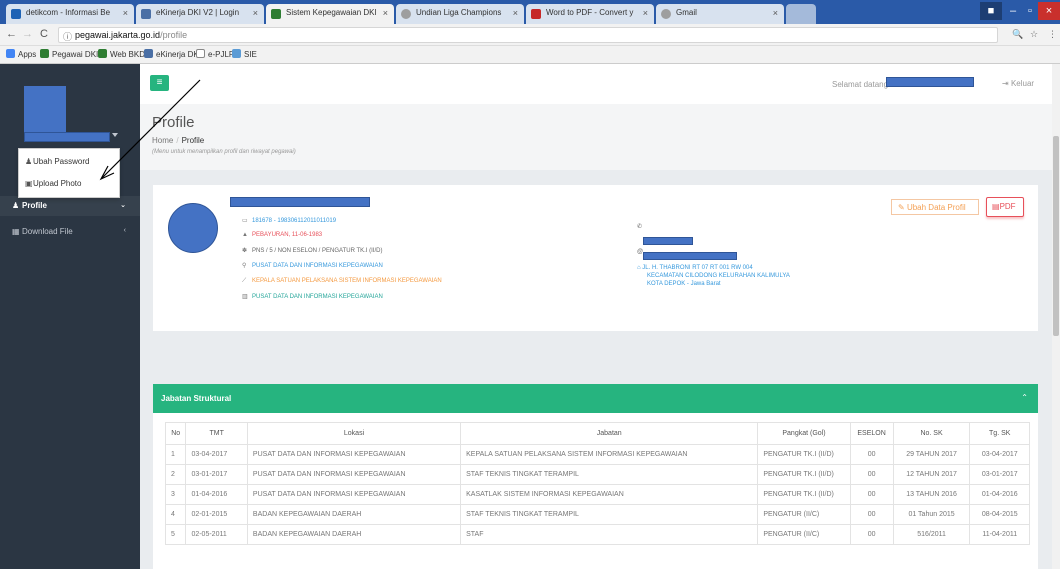  I want to click on bookmark-e-pjlp: e-PJLP, so click(215, 54).